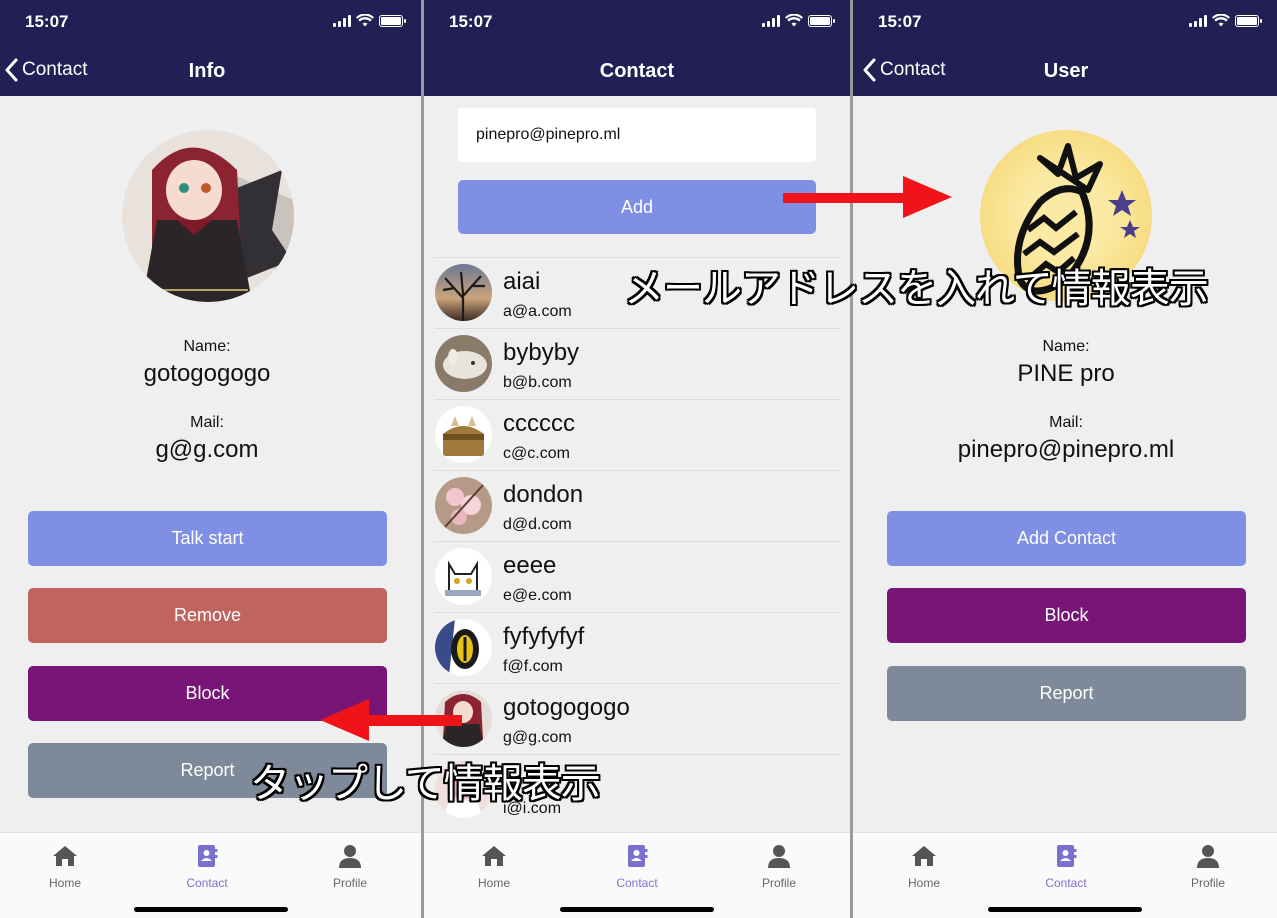 Image resolution: width=1277 pixels, height=918 pixels. I want to click on arrow-left-icon, so click(391, 720).